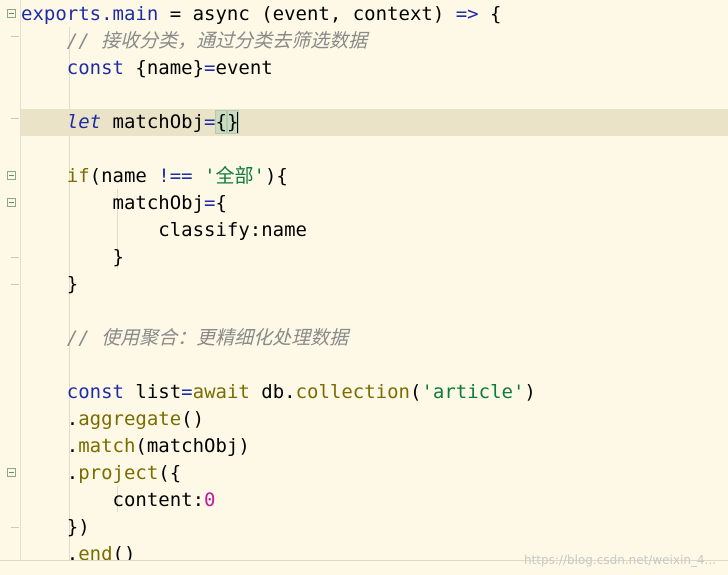 Image resolution: width=728 pixels, height=575 pixels. I want to click on code-line: .project({, so click(374, 473).